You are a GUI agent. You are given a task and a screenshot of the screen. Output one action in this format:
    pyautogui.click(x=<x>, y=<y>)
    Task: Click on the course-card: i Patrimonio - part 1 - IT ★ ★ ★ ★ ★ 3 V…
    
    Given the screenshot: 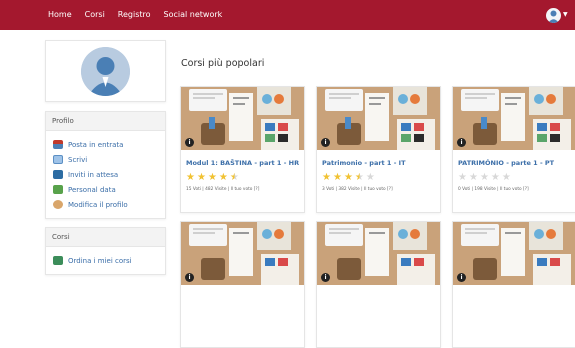 What is the action you would take?
    pyautogui.click(x=378, y=149)
    